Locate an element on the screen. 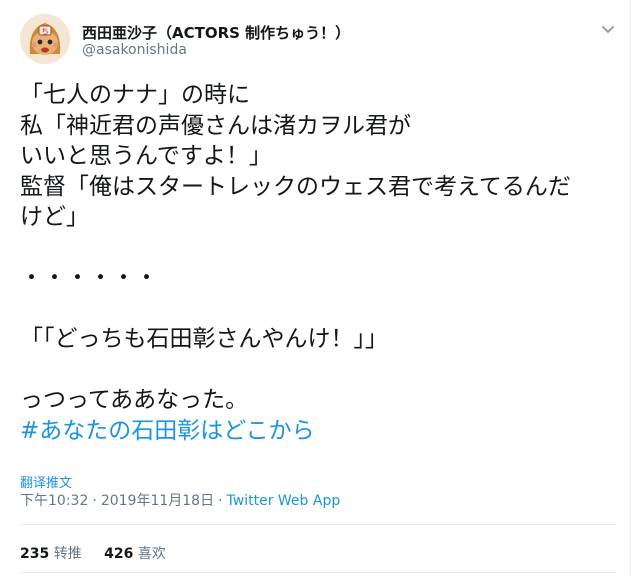 This screenshot has width=633, height=576. tweet-source-link: Twitter Web App is located at coordinates (284, 501).